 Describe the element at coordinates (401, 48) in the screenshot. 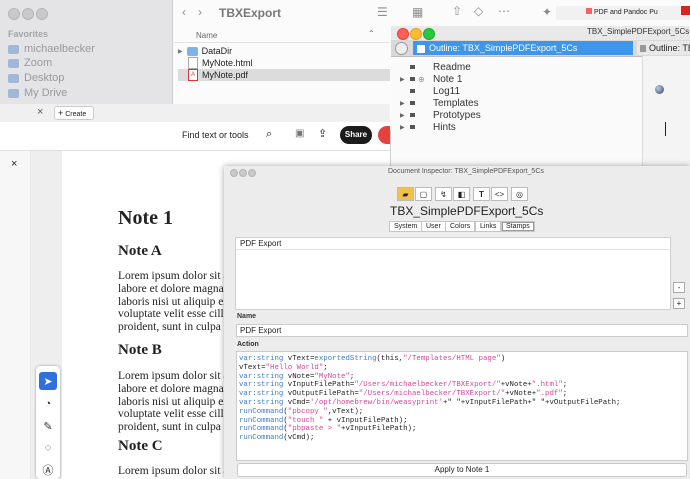

I see `tab-back-icon` at that location.